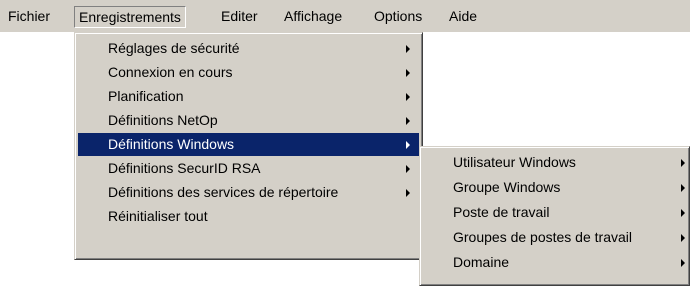 The height and width of the screenshot is (286, 690). I want to click on submenu-item-label: Groupe Windows, so click(507, 187).